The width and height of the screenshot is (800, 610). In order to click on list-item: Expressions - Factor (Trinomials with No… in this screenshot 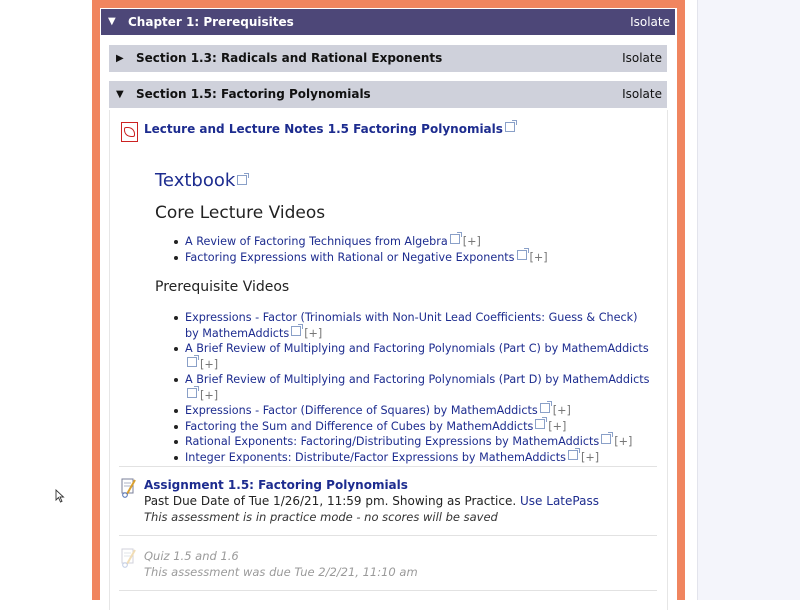, I will do `click(404, 325)`.